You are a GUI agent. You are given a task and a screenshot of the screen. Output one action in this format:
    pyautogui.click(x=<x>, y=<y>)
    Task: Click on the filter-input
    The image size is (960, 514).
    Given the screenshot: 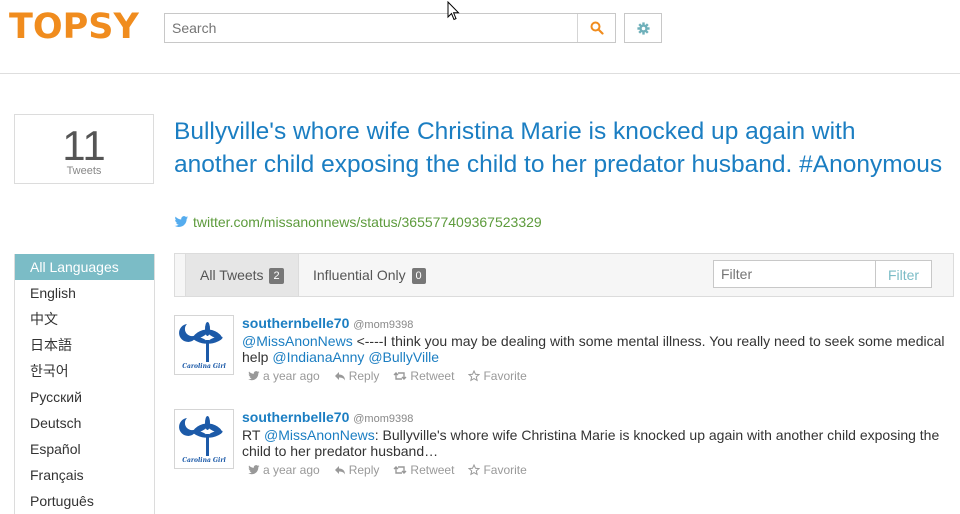 What is the action you would take?
    pyautogui.click(x=794, y=274)
    